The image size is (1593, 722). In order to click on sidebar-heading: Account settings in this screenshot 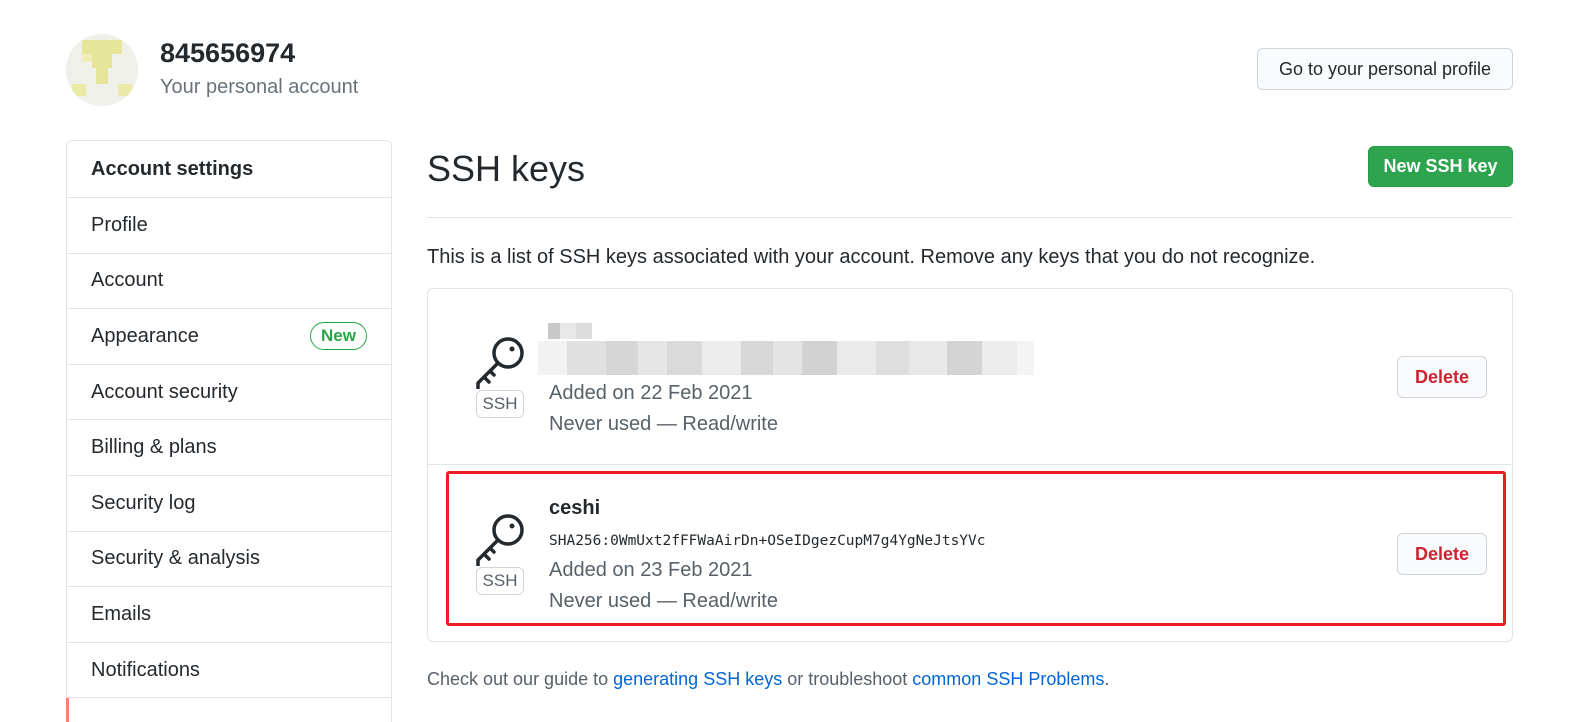, I will do `click(229, 169)`.